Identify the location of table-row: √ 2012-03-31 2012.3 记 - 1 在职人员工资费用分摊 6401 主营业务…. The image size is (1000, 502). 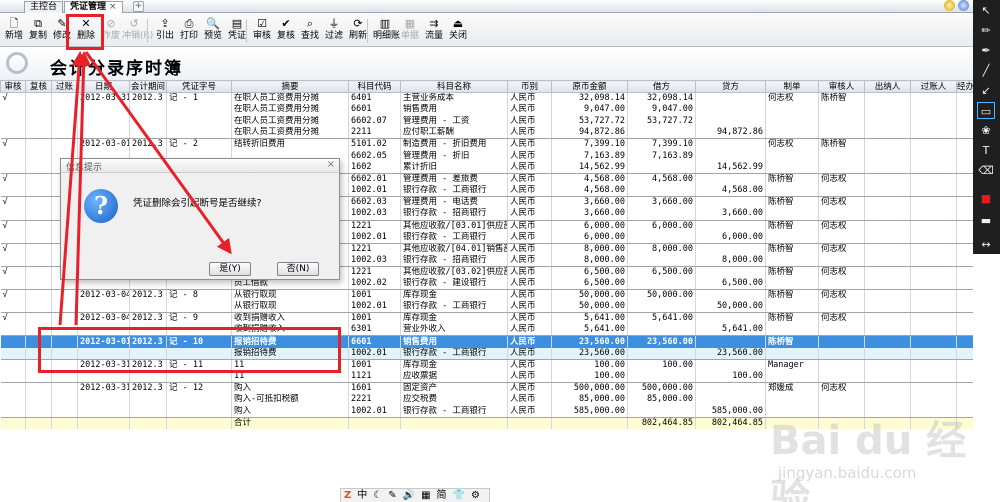
(486, 98).